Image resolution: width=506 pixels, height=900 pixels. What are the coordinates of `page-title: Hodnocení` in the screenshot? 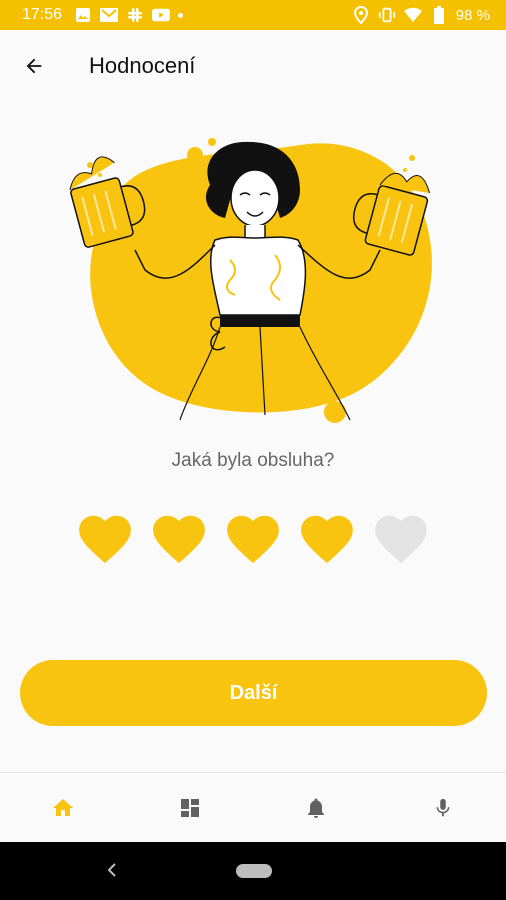 It's located at (142, 65).